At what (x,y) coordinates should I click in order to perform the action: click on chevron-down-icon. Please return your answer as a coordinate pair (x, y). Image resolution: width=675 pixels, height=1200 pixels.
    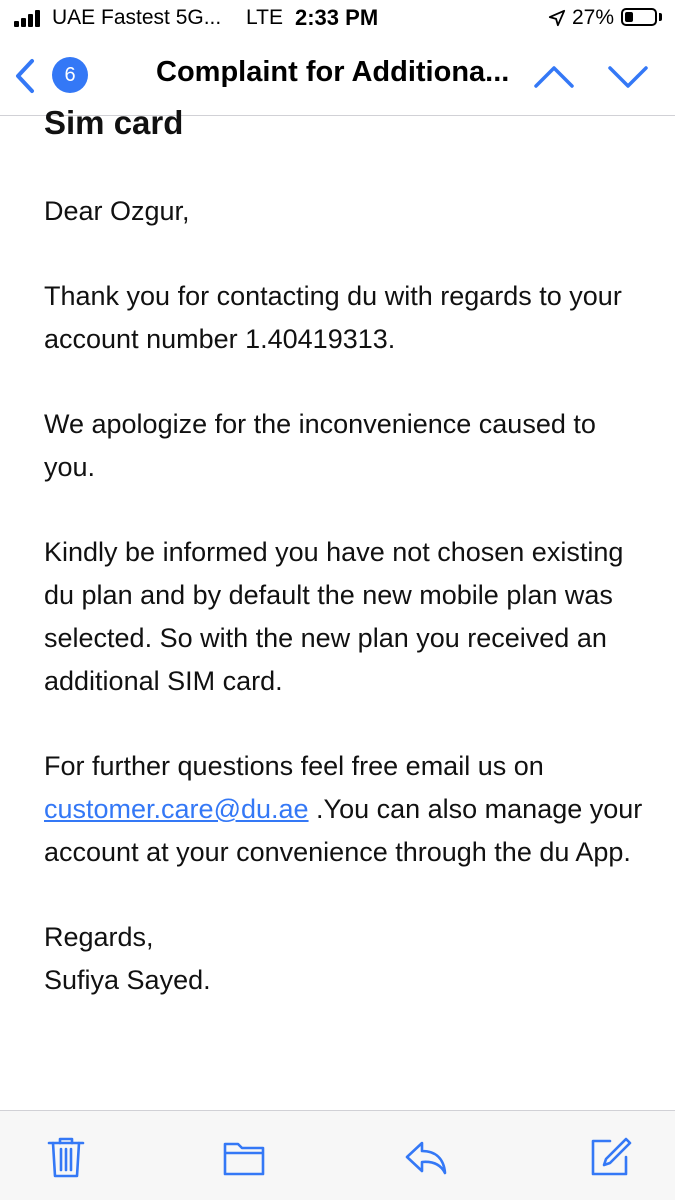
    Looking at the image, I should click on (628, 77).